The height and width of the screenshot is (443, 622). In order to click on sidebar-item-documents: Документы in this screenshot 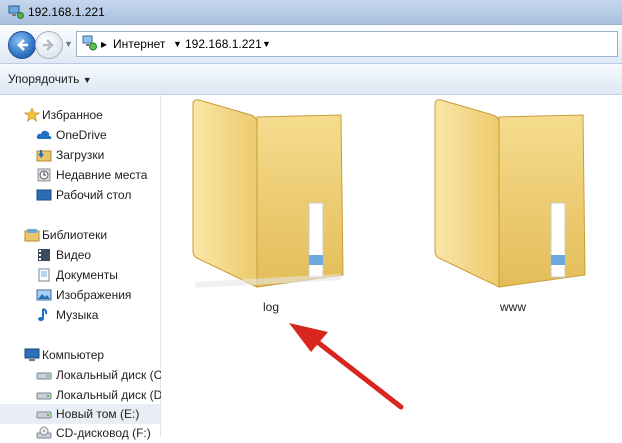, I will do `click(80, 275)`.